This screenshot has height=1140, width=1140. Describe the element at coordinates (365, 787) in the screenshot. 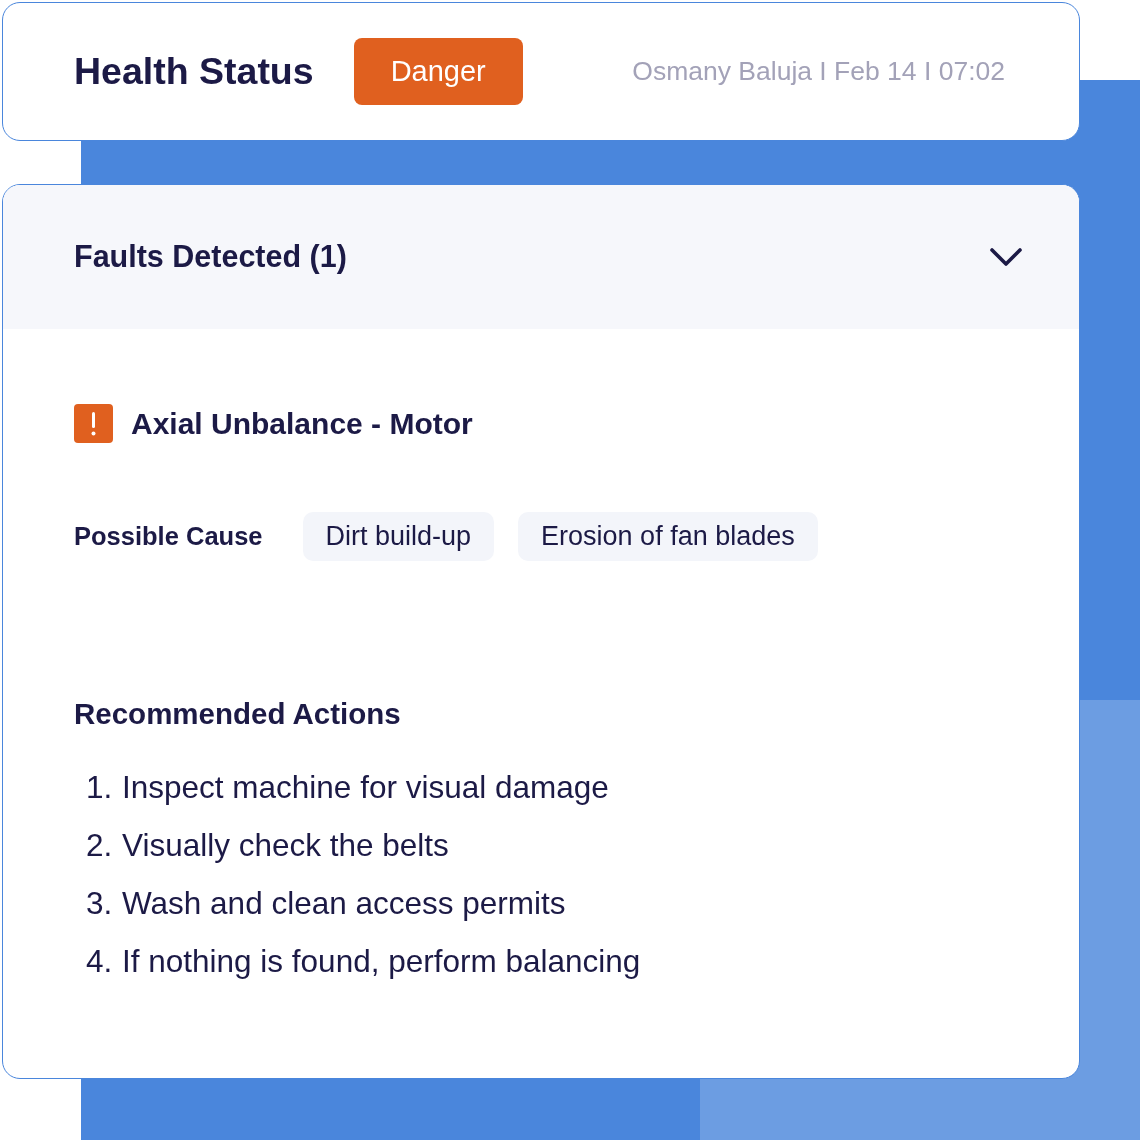

I see `action-text: Inspect machine for visual damage` at that location.